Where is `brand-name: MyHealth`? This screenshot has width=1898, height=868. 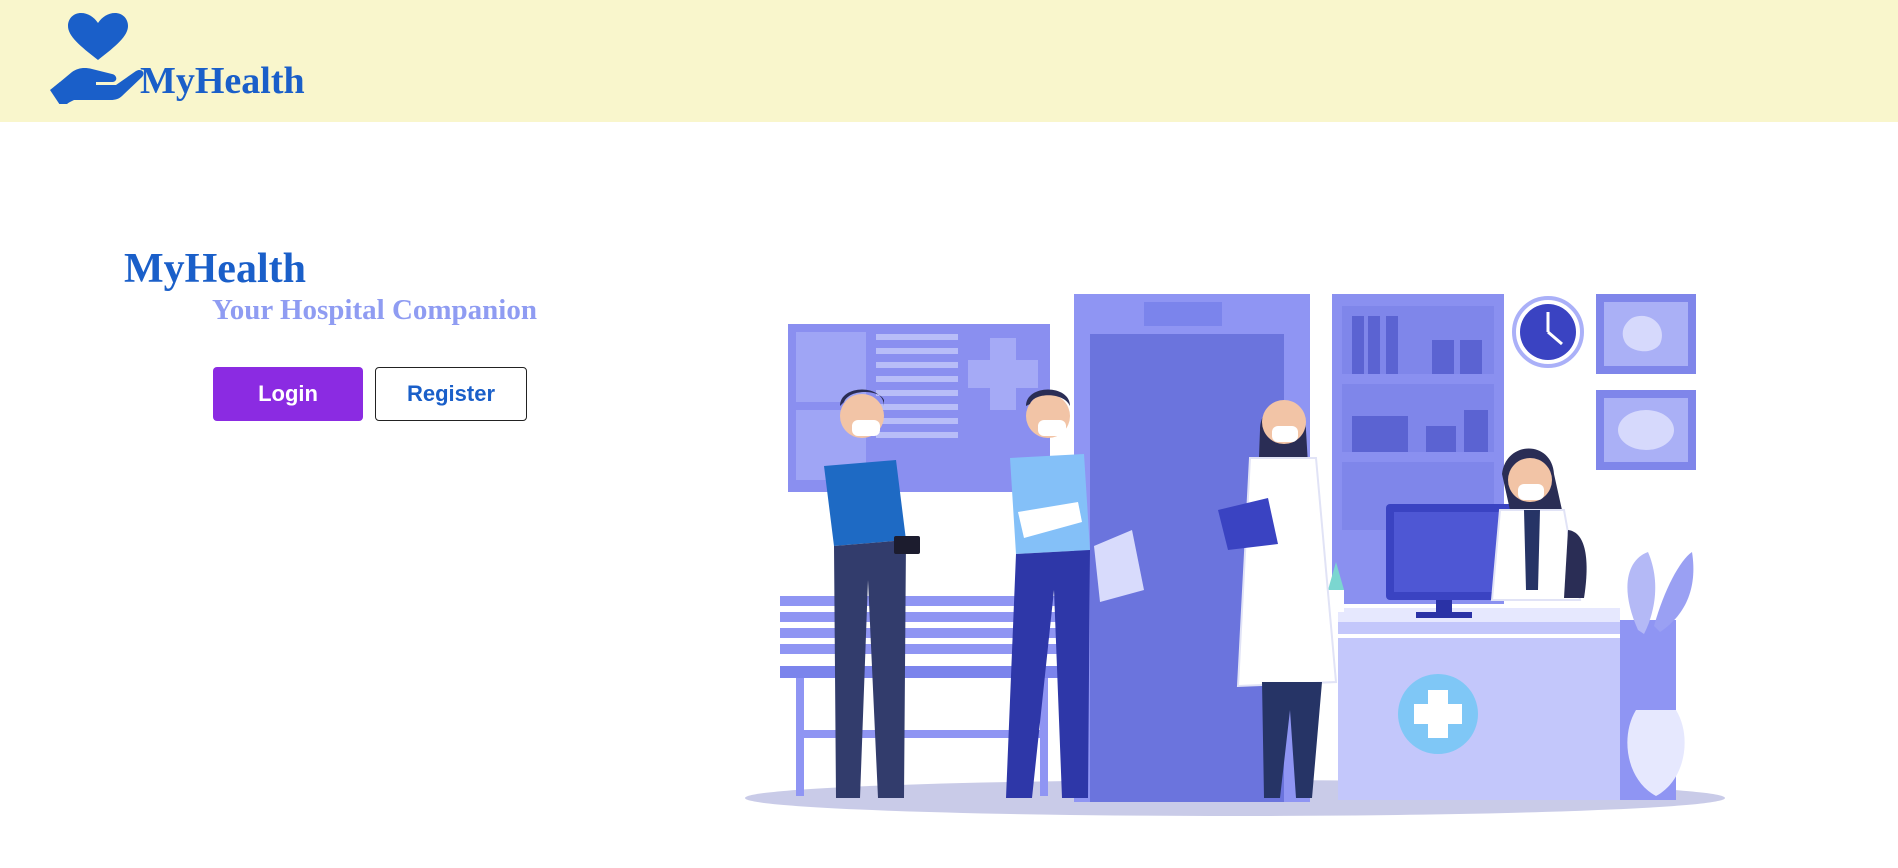
brand-name: MyHealth is located at coordinates (222, 81).